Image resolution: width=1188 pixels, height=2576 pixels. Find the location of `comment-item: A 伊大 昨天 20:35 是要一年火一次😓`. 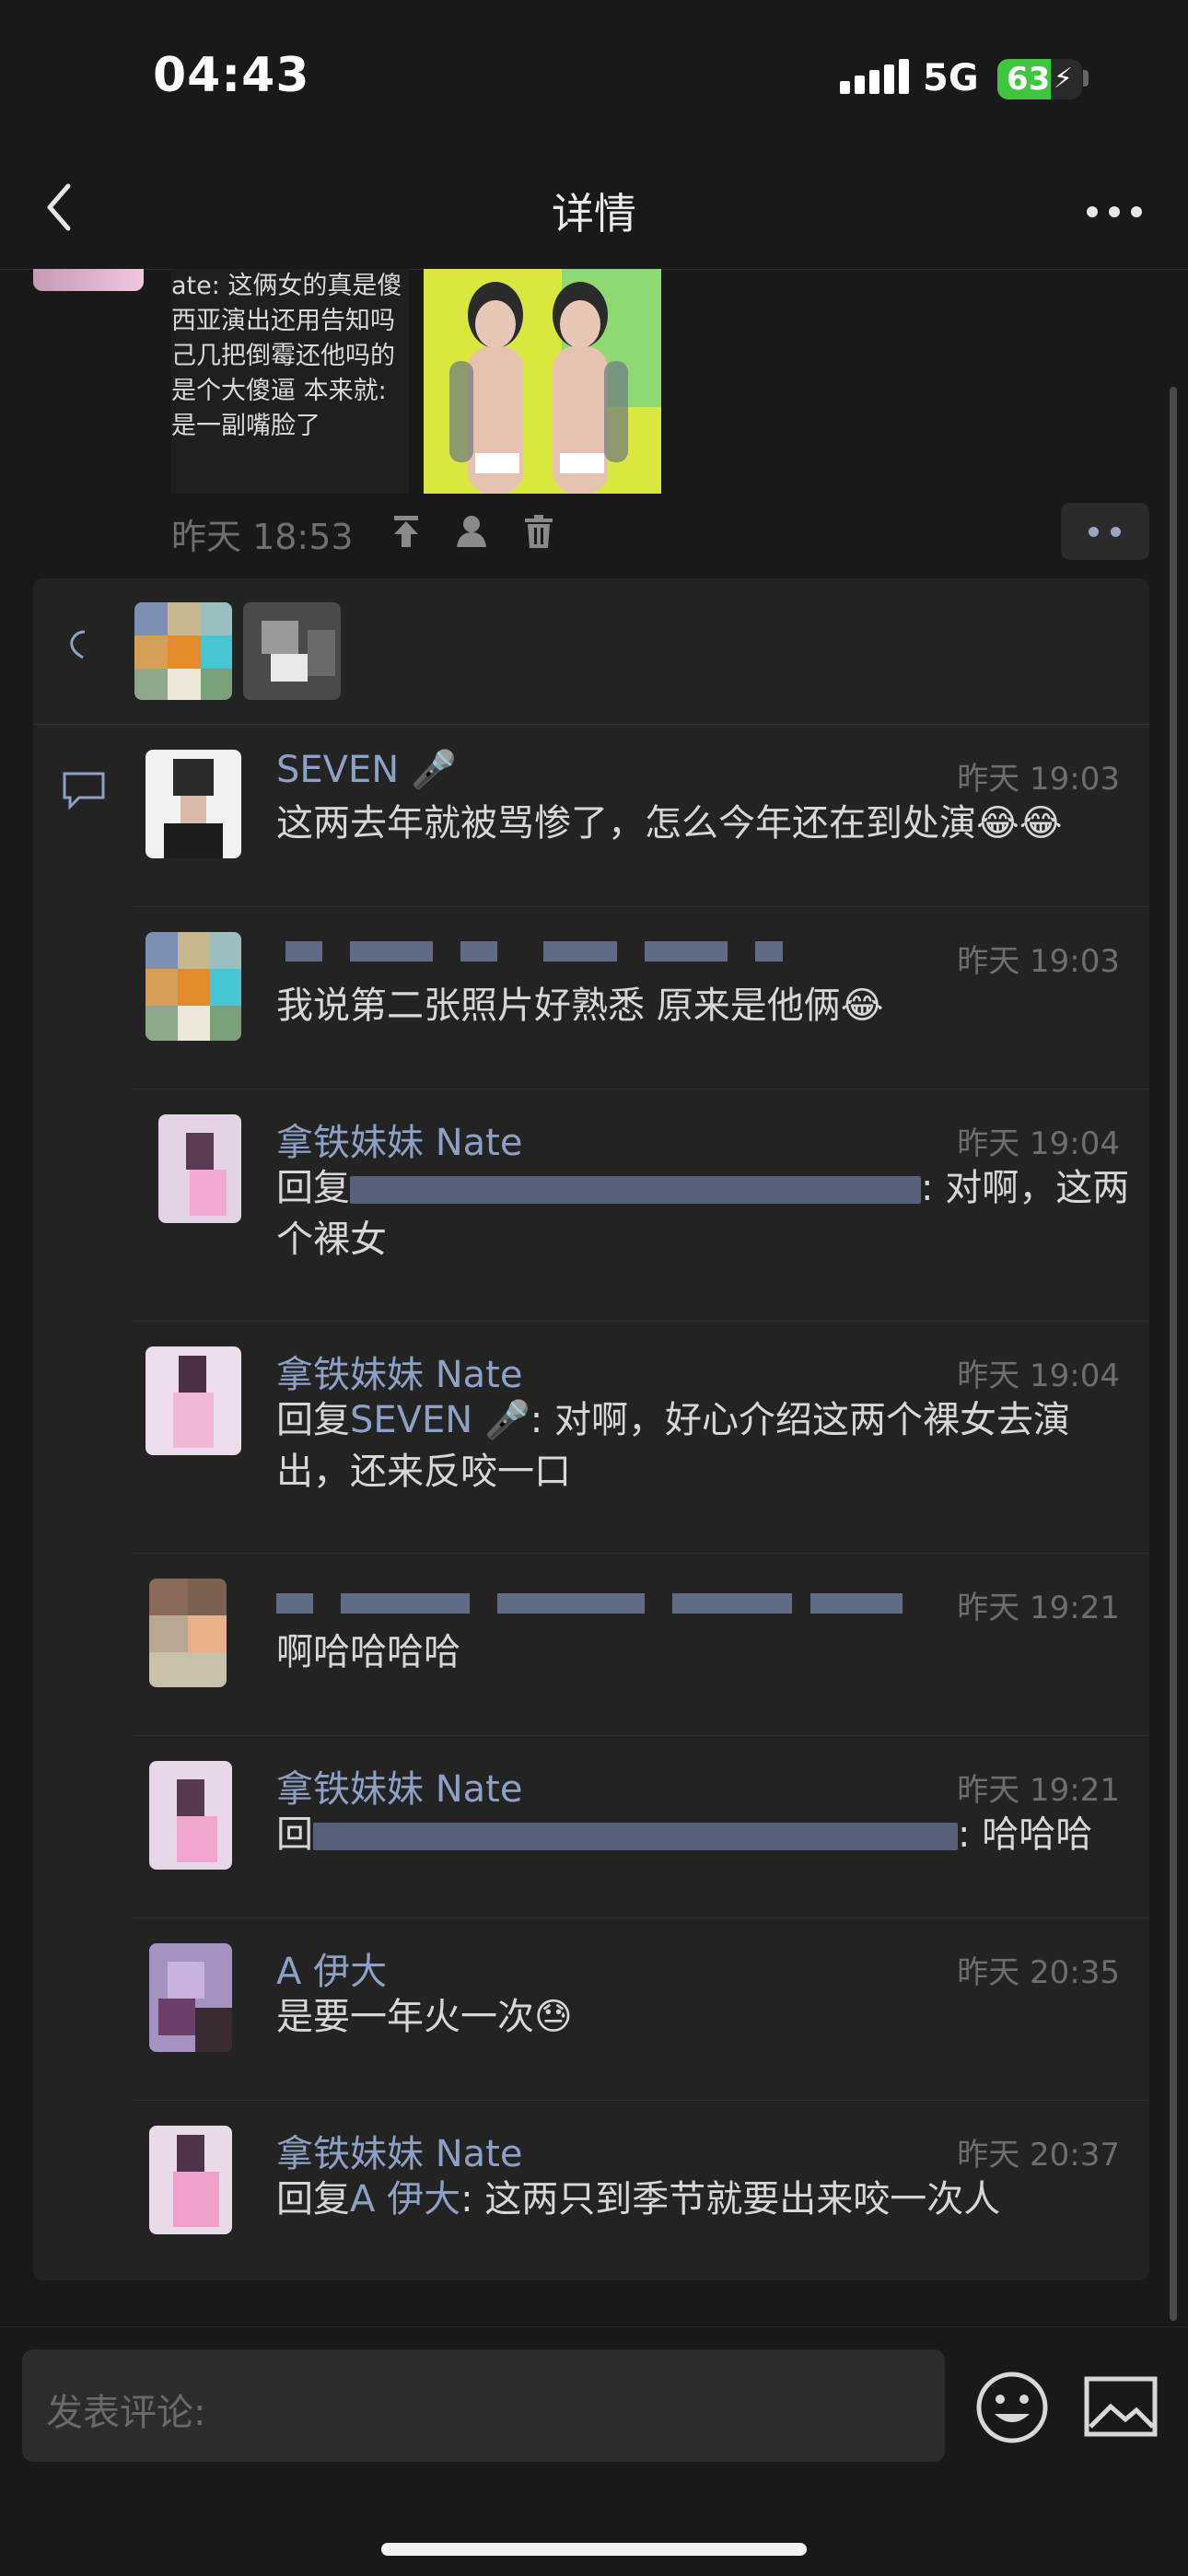

comment-item: A 伊大 昨天 20:35 是要一年火一次😓 is located at coordinates (641, 2009).